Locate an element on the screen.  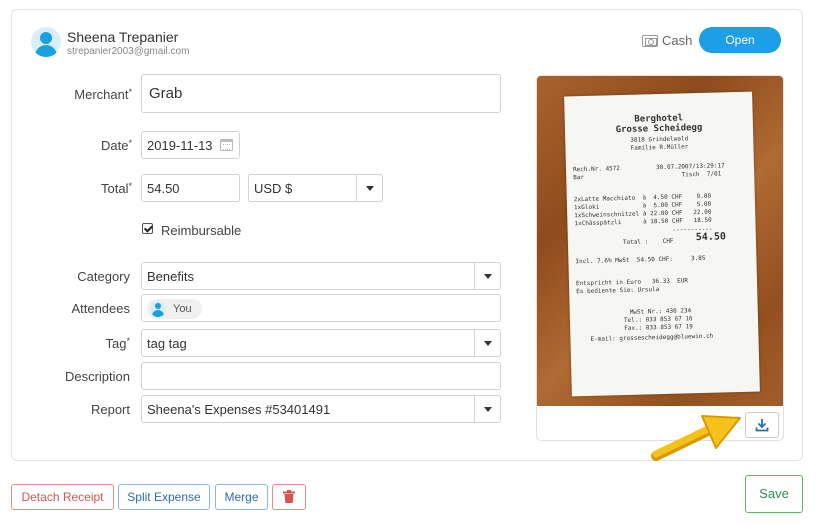
cash-icon is located at coordinates (650, 41).